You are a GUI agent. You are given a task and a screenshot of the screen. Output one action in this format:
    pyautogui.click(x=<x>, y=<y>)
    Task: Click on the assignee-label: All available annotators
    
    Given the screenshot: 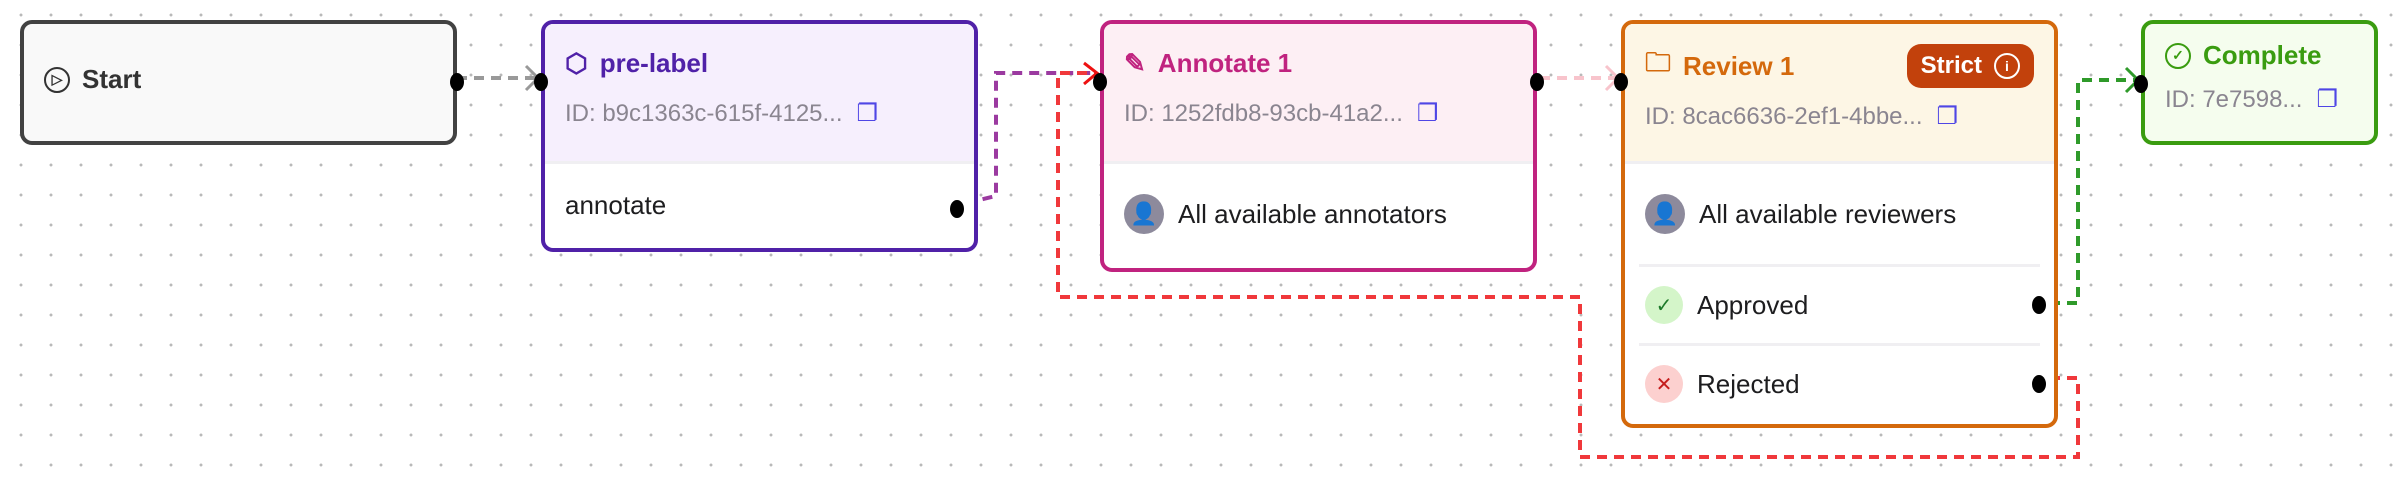 What is the action you would take?
    pyautogui.click(x=1312, y=213)
    